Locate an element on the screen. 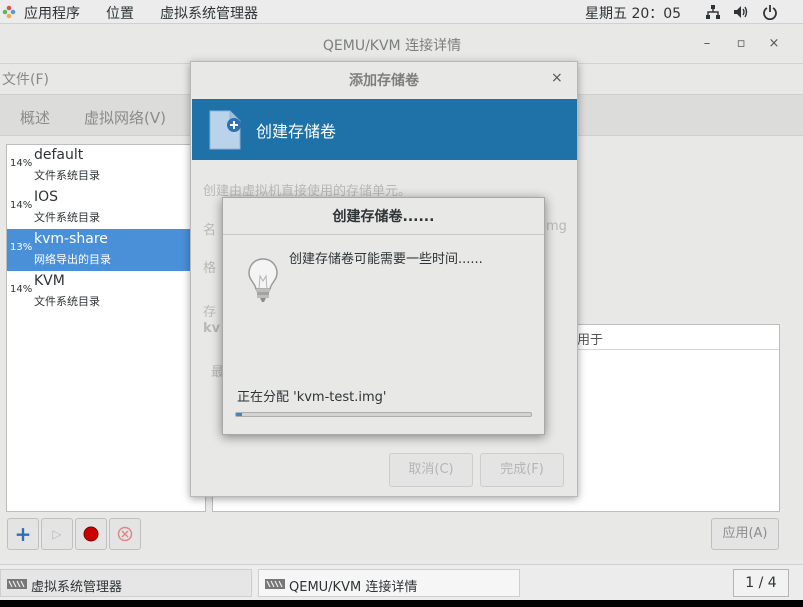  start-pool-button: ▷ is located at coordinates (57, 534).